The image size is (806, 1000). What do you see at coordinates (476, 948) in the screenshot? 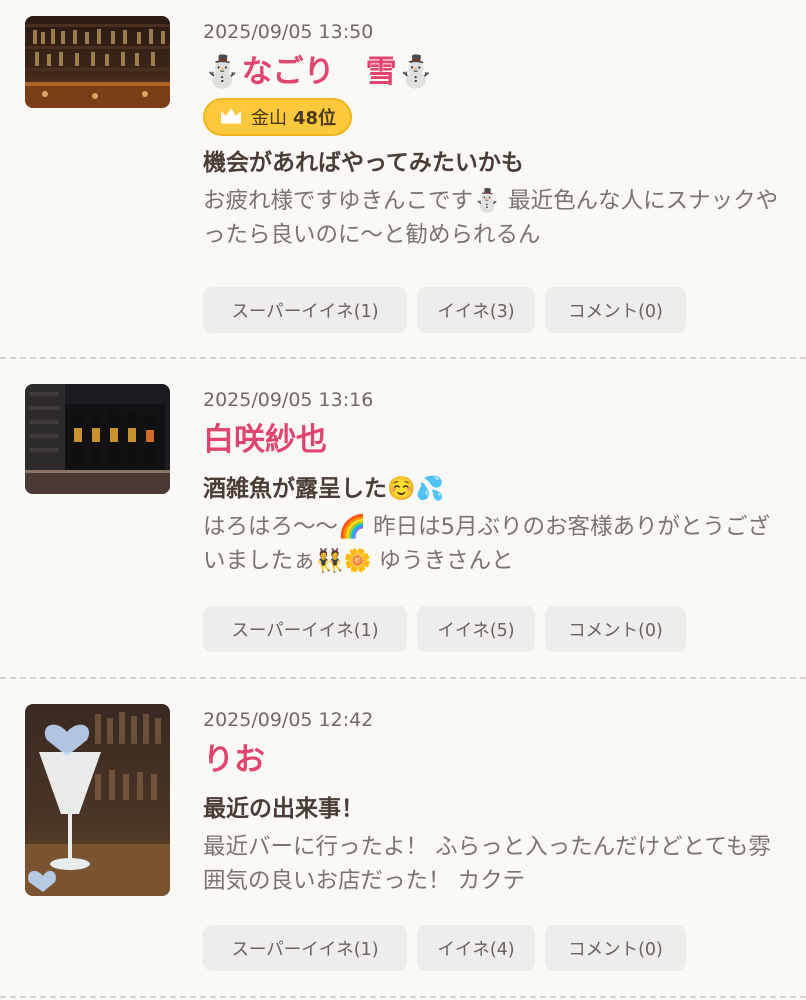
I see `like-button: イイネ(4)` at bounding box center [476, 948].